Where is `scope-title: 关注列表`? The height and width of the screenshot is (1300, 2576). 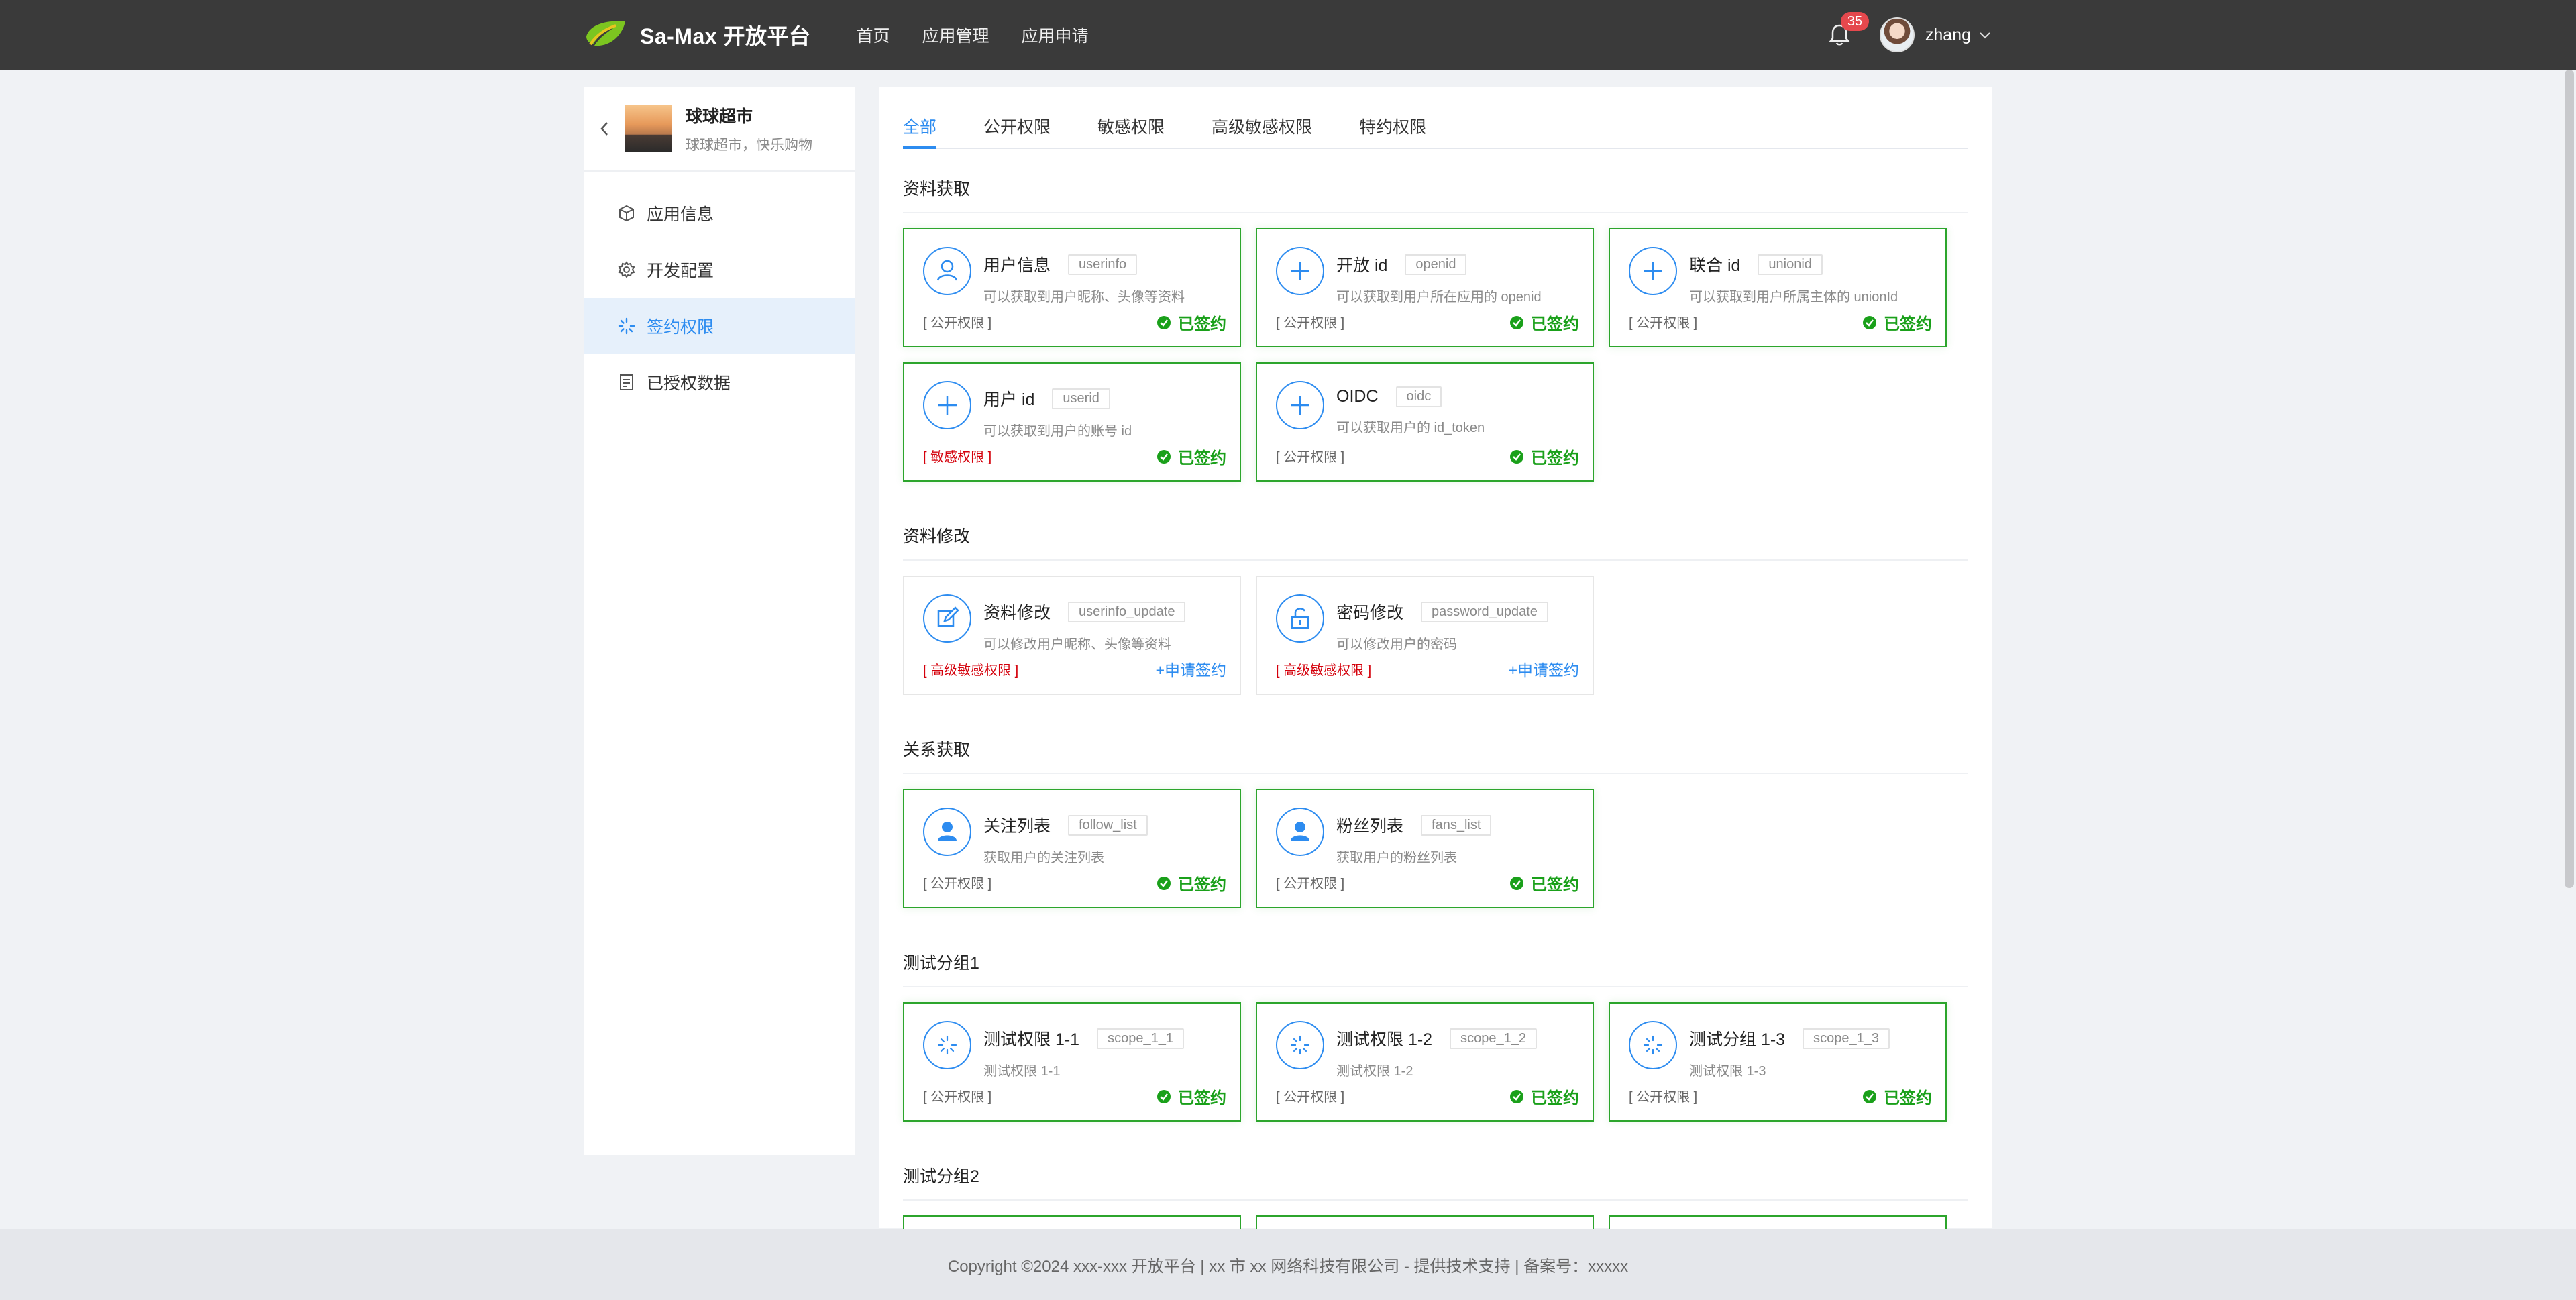 scope-title: 关注列表 is located at coordinates (1017, 827).